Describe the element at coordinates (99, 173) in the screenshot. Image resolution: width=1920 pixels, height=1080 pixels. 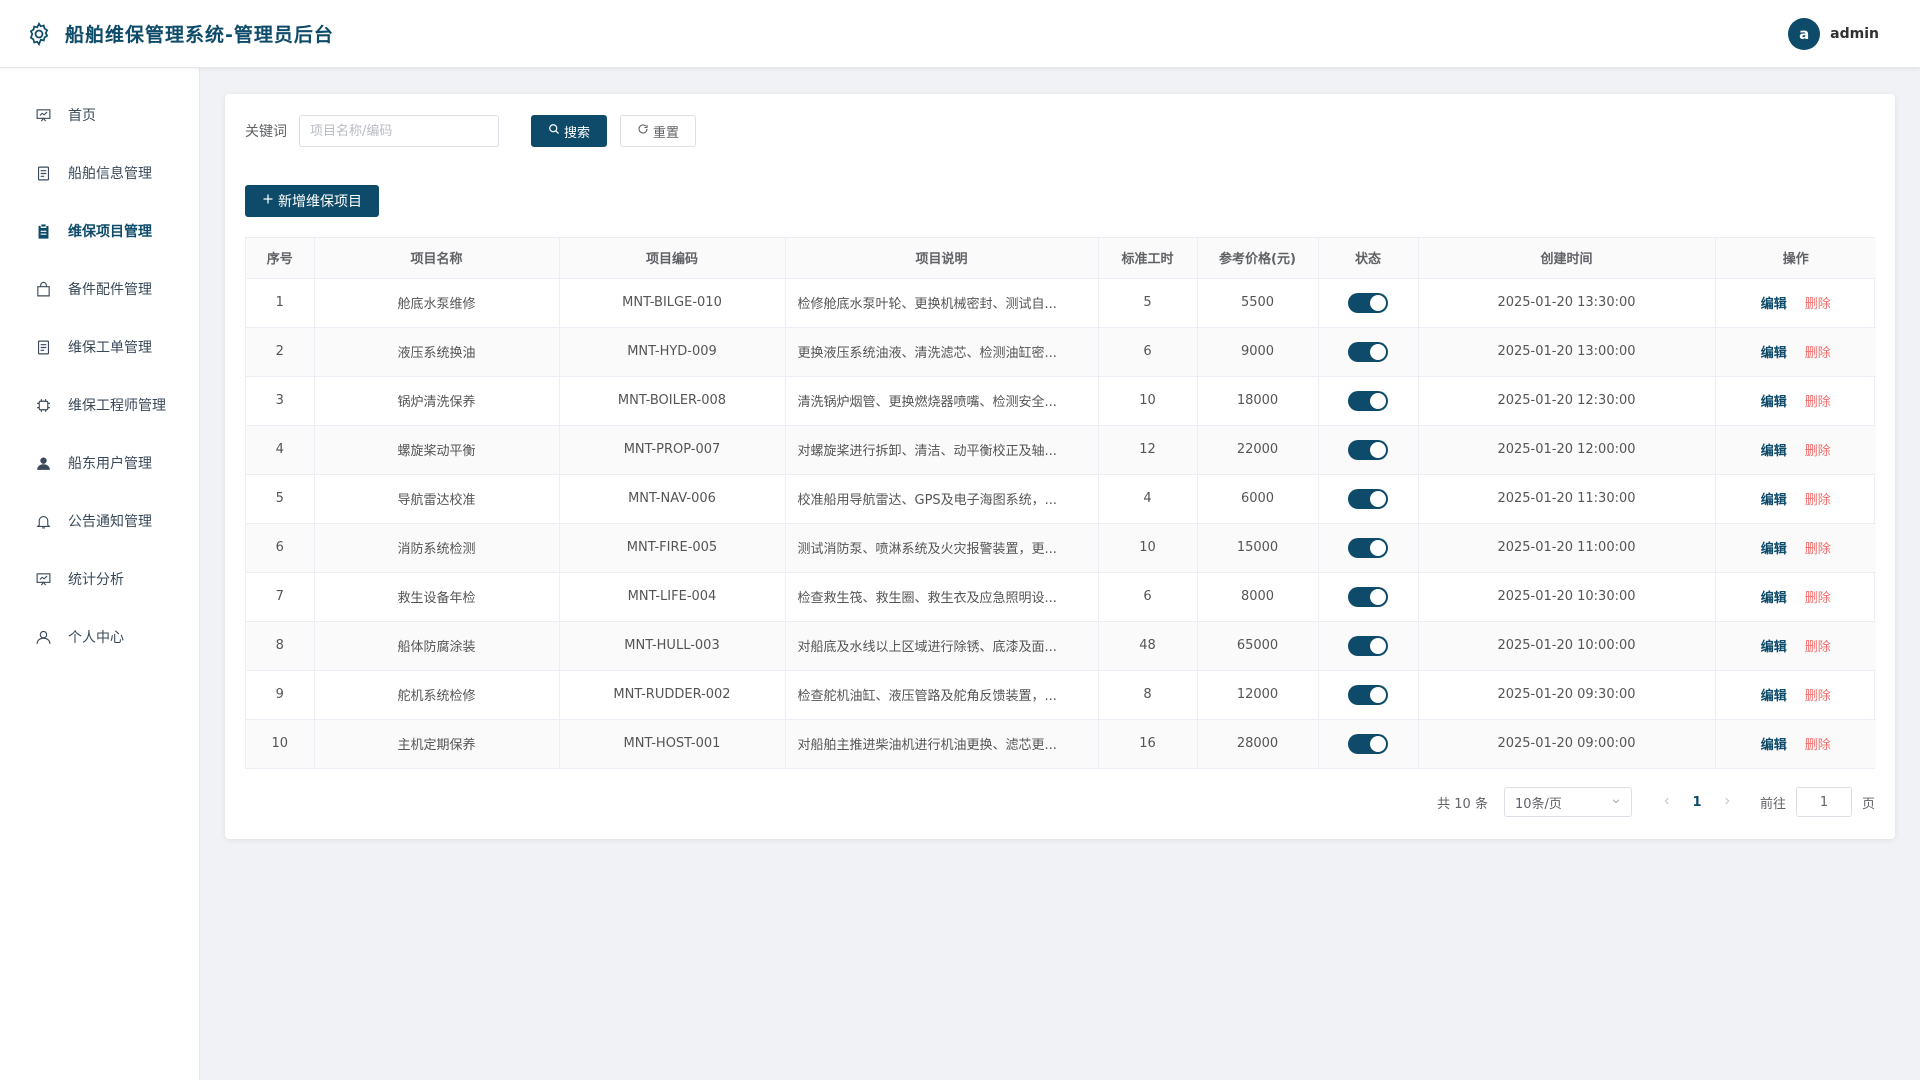
I see `sidebar-item-ship-info: 船舶信息管理` at that location.